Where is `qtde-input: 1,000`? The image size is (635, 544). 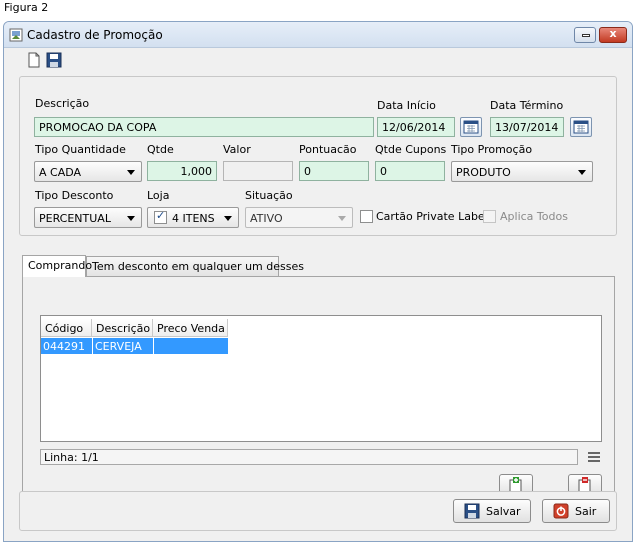
qtde-input: 1,000 is located at coordinates (182, 171).